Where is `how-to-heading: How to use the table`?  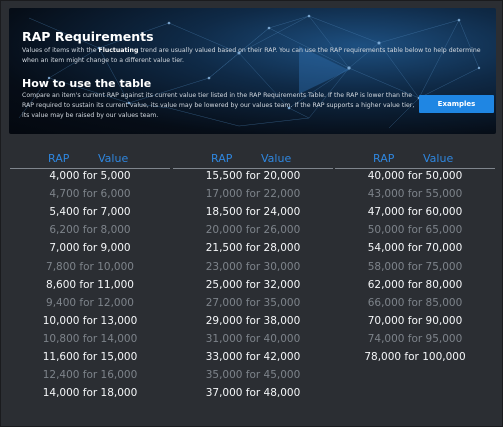
how-to-heading: How to use the table is located at coordinates (87, 83).